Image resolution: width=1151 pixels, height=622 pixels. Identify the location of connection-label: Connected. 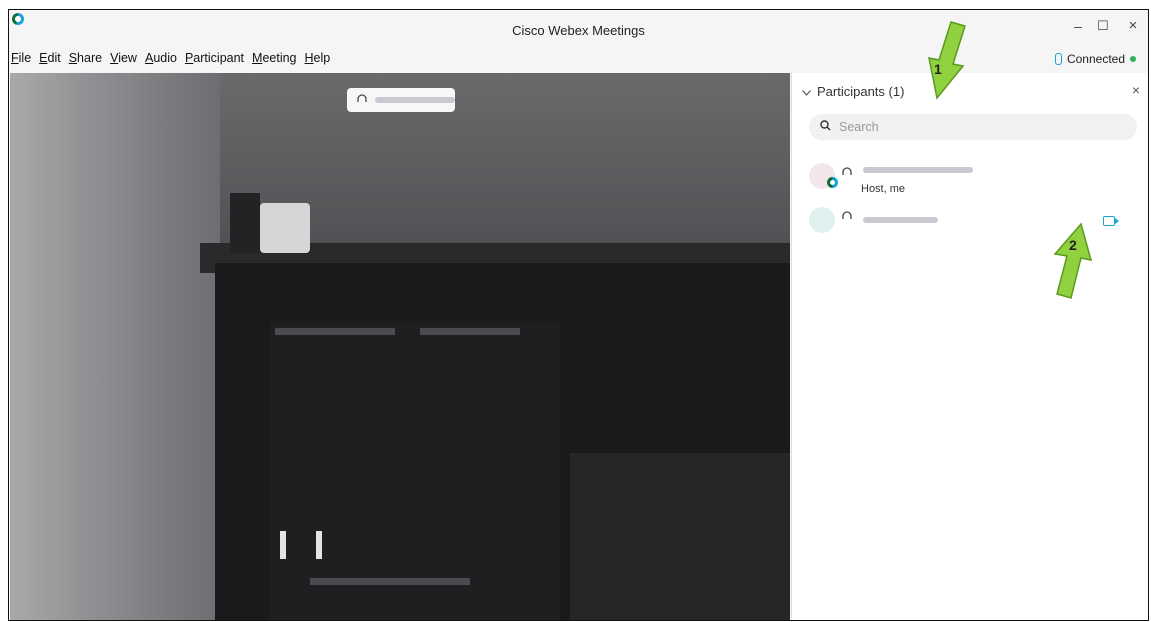
(1095, 59).